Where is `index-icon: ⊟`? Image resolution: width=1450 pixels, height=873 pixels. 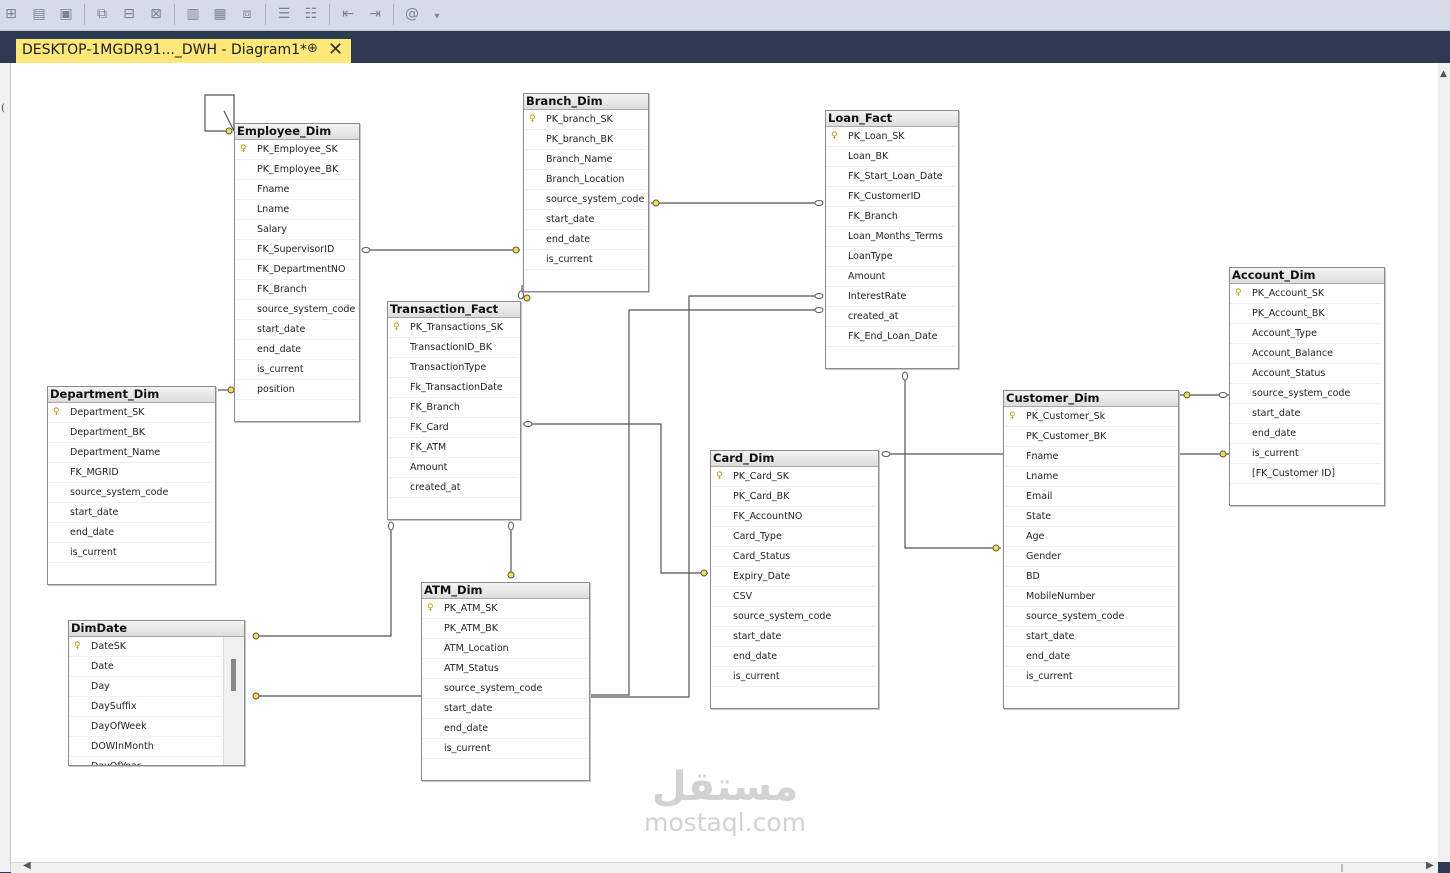 index-icon: ⊟ is located at coordinates (129, 14).